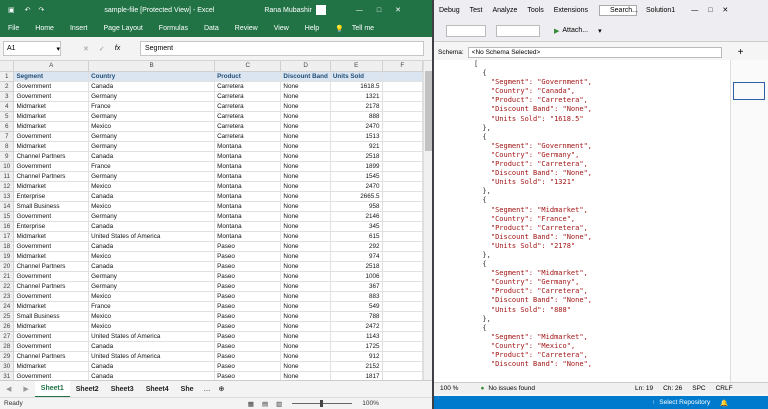  I want to click on cell: Mexico, so click(152, 126).